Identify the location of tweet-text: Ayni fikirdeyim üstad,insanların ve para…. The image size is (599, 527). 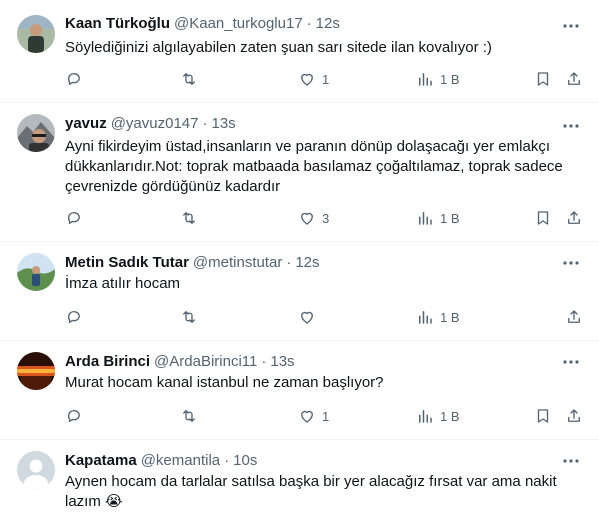
(314, 166).